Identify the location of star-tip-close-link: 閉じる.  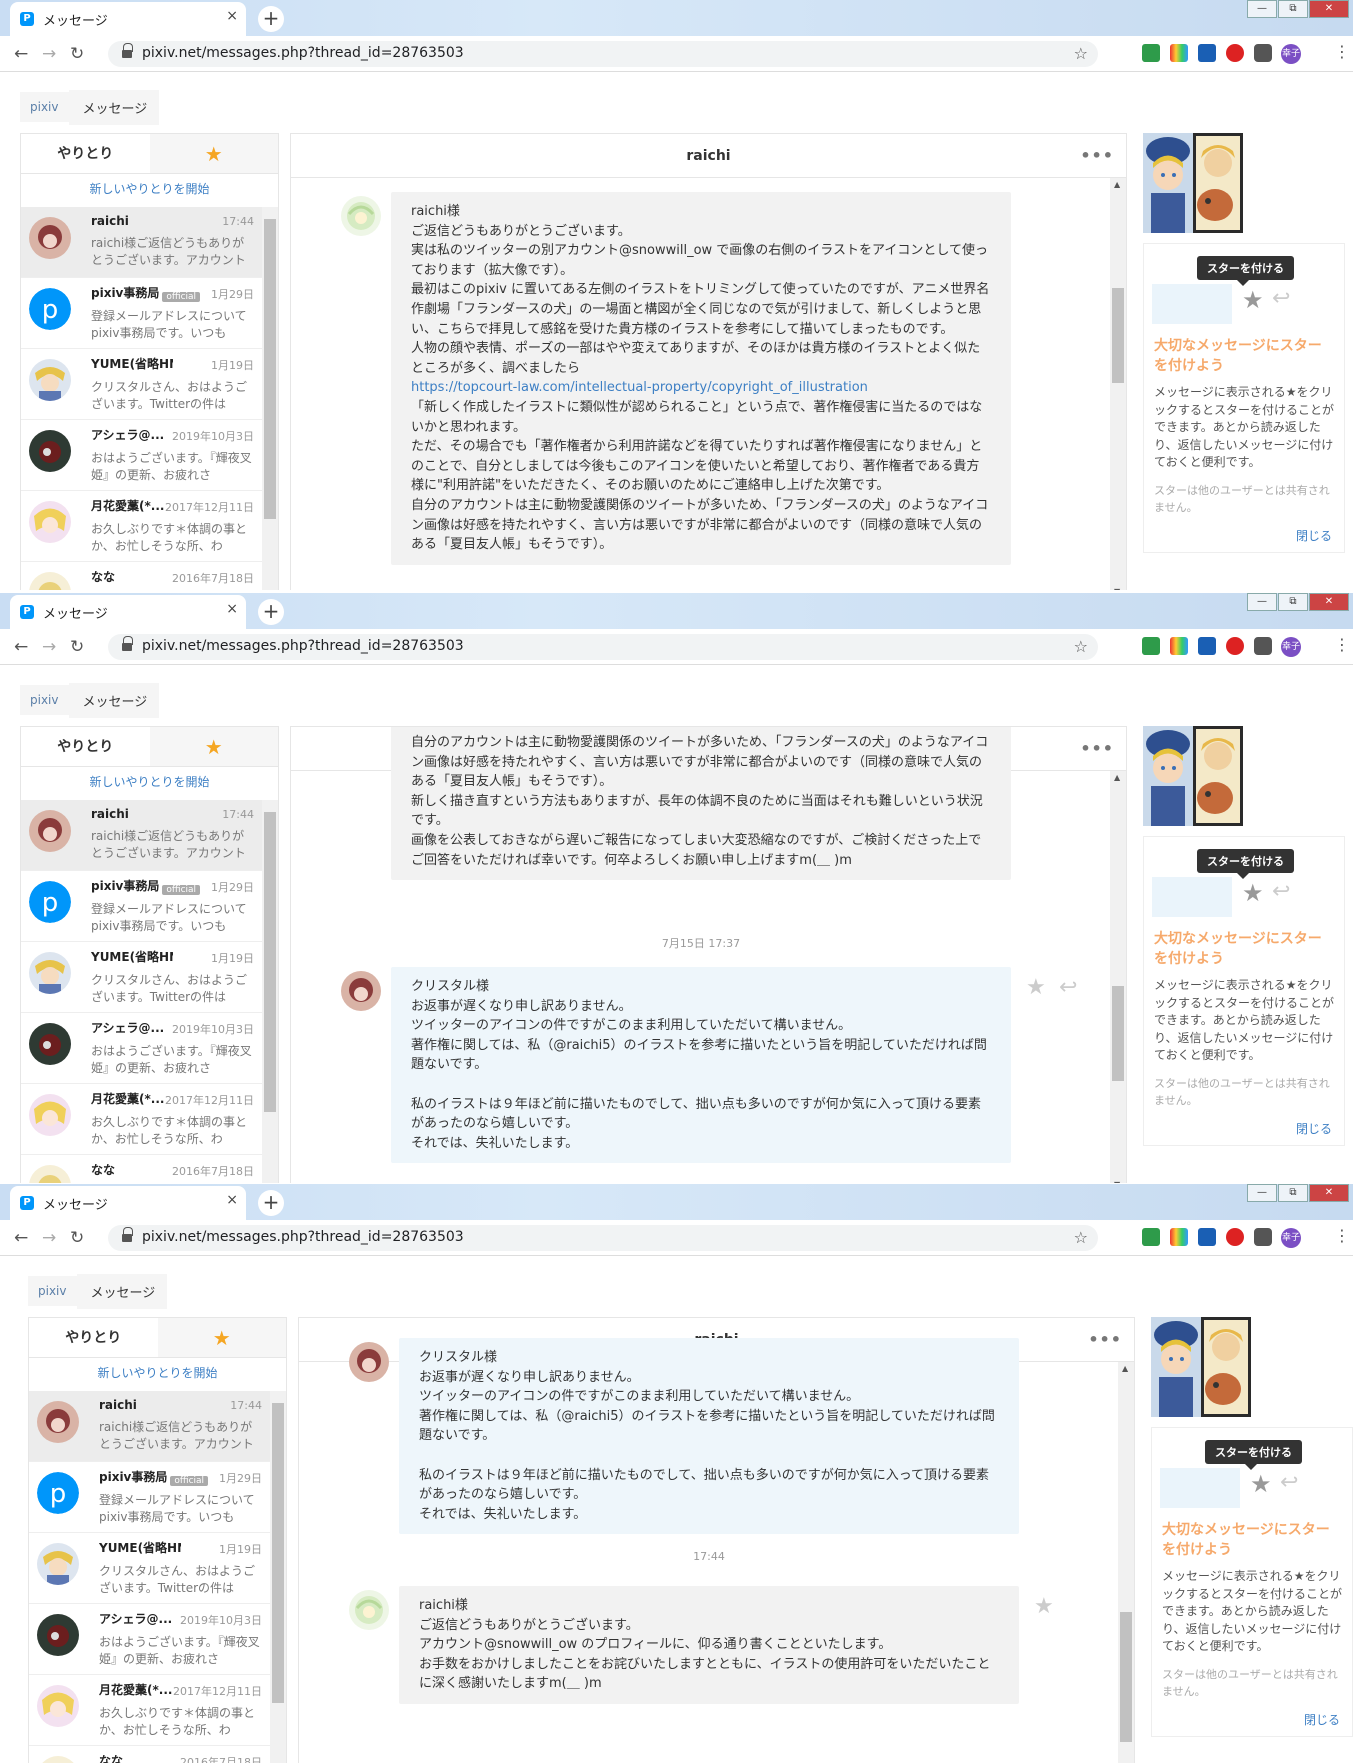
(1314, 1128).